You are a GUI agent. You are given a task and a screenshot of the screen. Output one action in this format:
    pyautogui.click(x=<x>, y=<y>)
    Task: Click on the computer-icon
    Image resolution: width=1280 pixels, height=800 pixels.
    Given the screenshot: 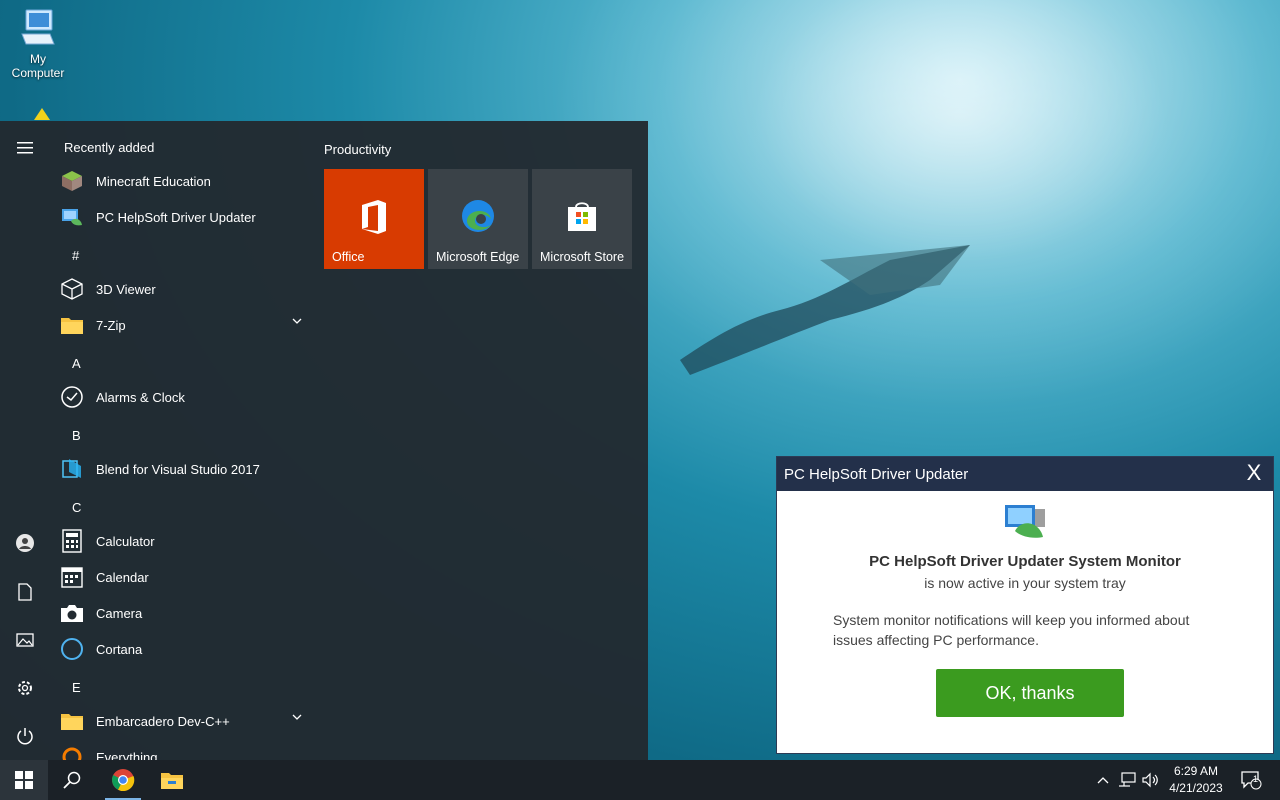 What is the action you would take?
    pyautogui.click(x=38, y=27)
    